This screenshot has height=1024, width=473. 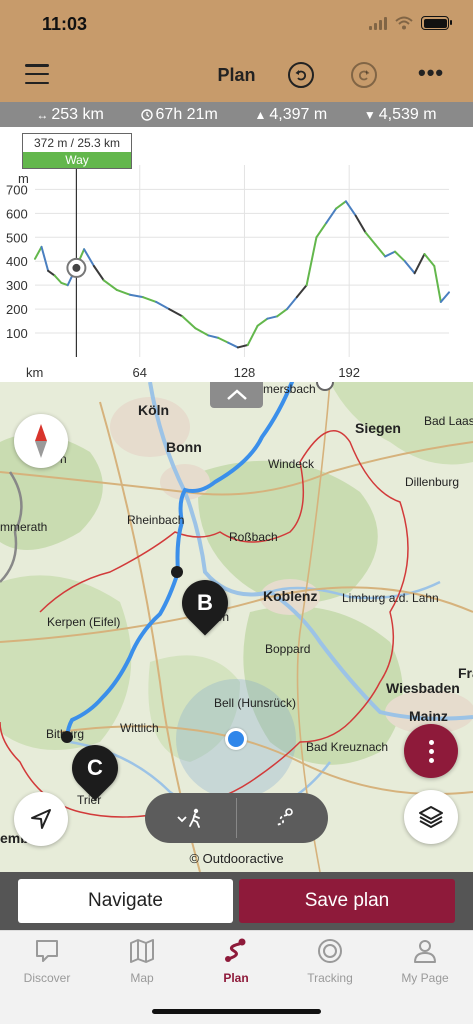 I want to click on tab-plan: Plan, so click(x=236, y=961).